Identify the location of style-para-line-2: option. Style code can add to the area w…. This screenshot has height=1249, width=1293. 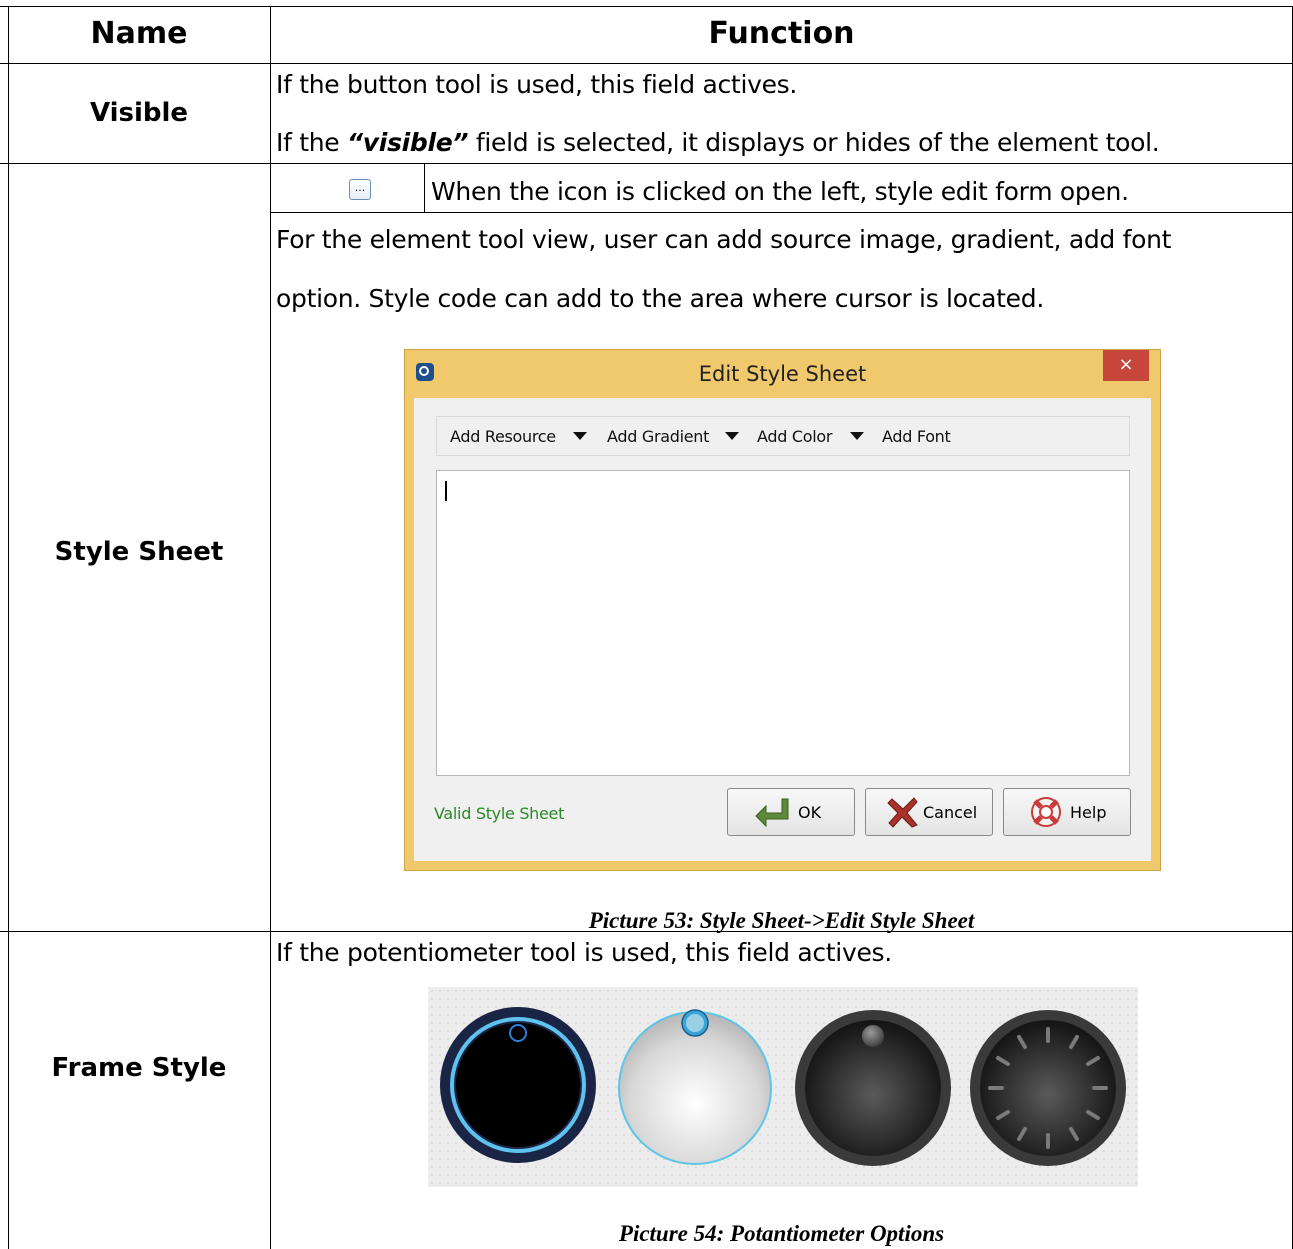
(660, 298).